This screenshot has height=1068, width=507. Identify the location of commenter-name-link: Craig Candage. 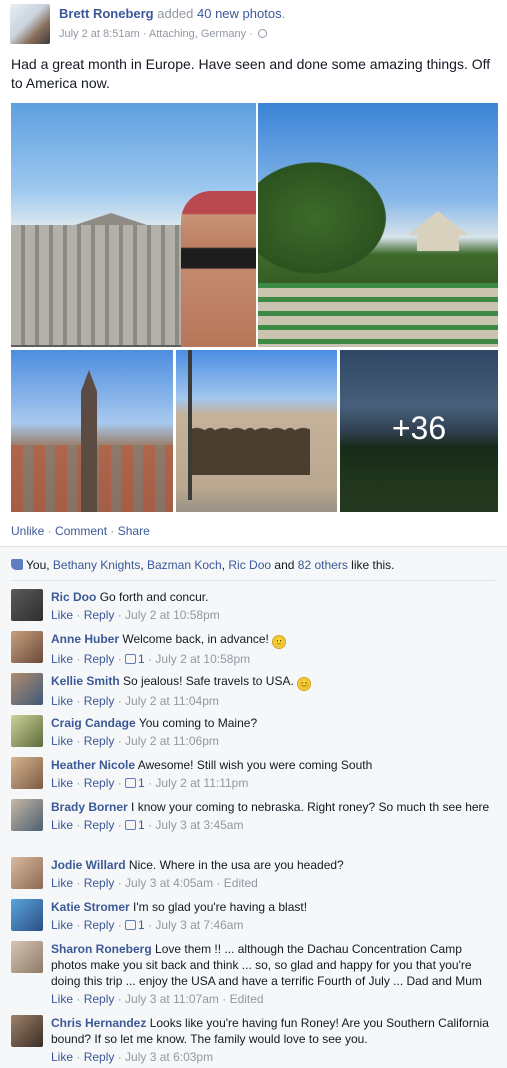
(93, 723).